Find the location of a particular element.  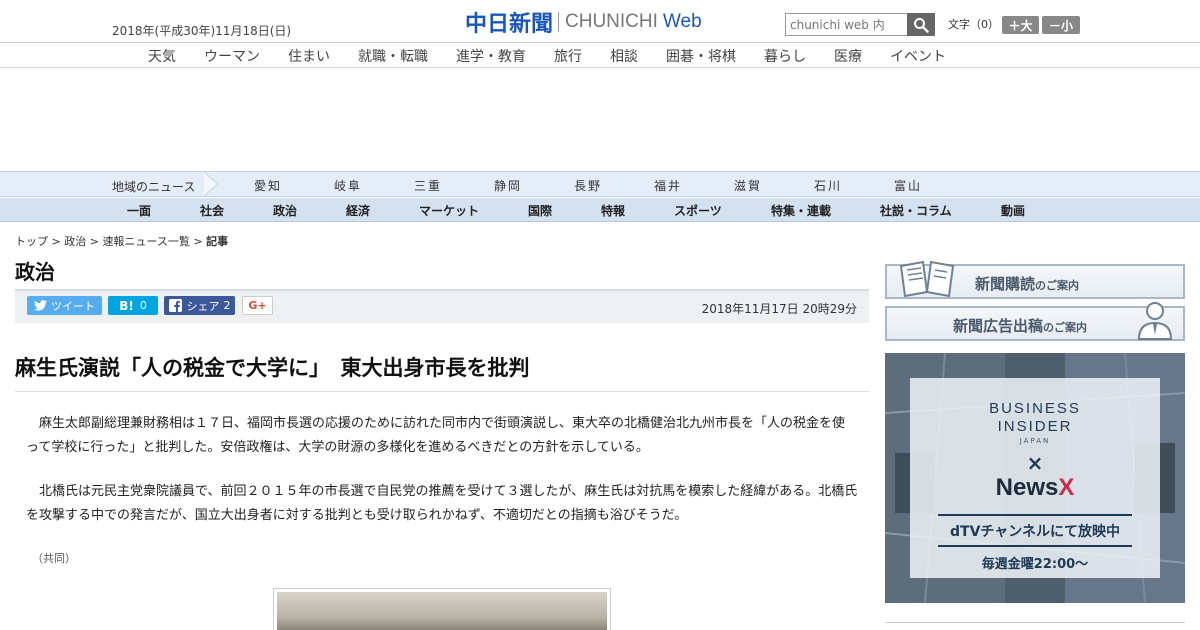

ad-brand-japan: JAPAN is located at coordinates (1035, 441).